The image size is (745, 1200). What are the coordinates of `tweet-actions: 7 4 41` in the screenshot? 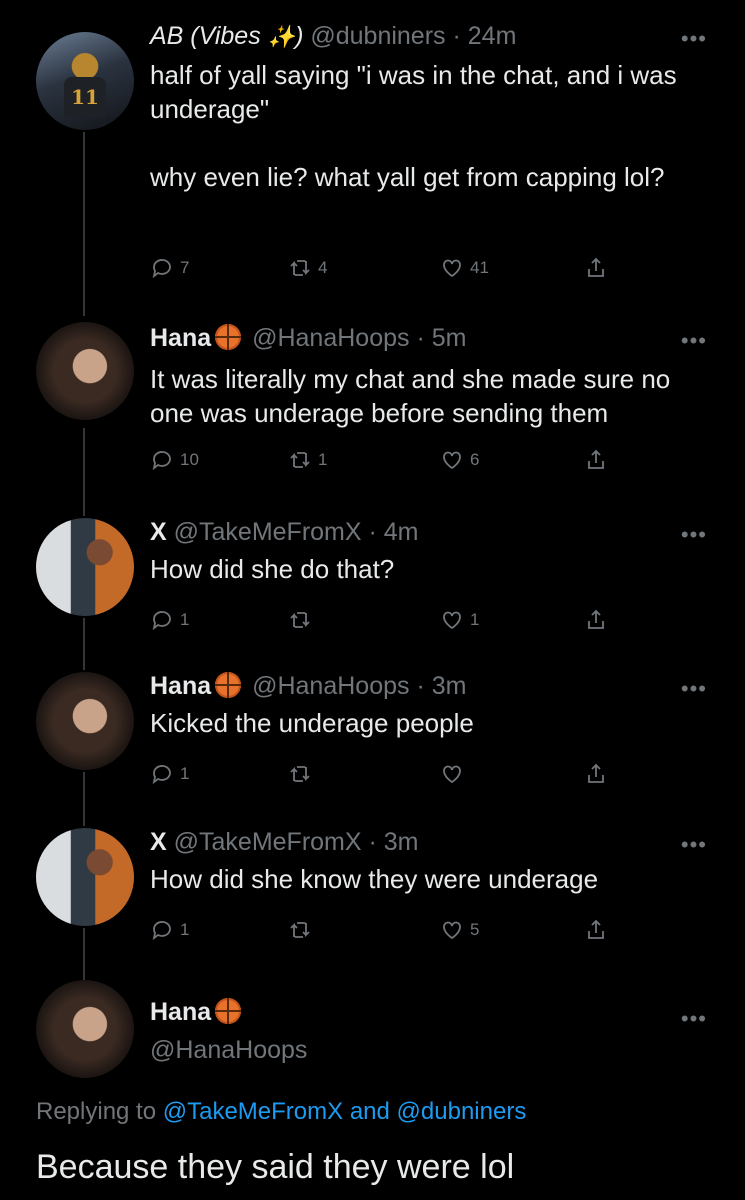 It's located at (380, 271).